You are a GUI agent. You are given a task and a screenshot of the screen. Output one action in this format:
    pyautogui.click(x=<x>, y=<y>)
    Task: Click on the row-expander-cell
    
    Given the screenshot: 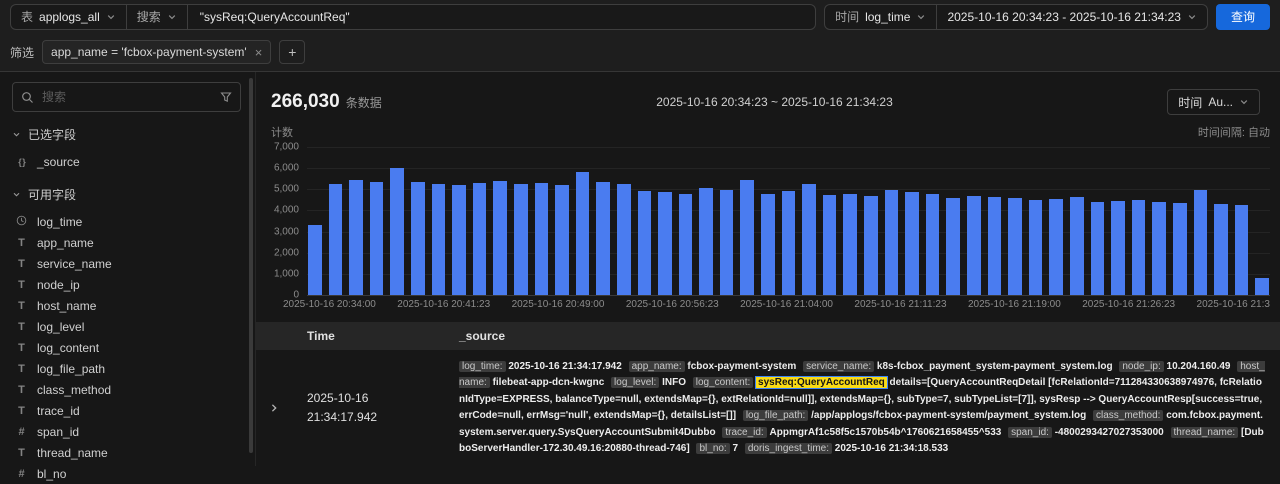 What is the action you would take?
    pyautogui.click(x=281, y=408)
    